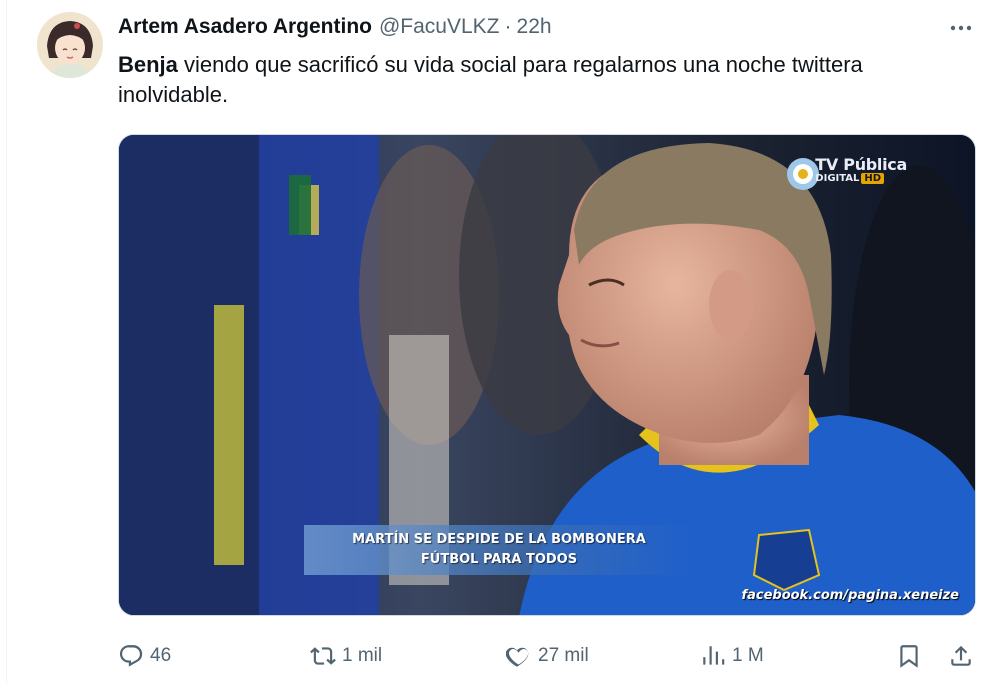 The height and width of the screenshot is (683, 1000). Describe the element at coordinates (6, 341) in the screenshot. I see `column-divider` at that location.